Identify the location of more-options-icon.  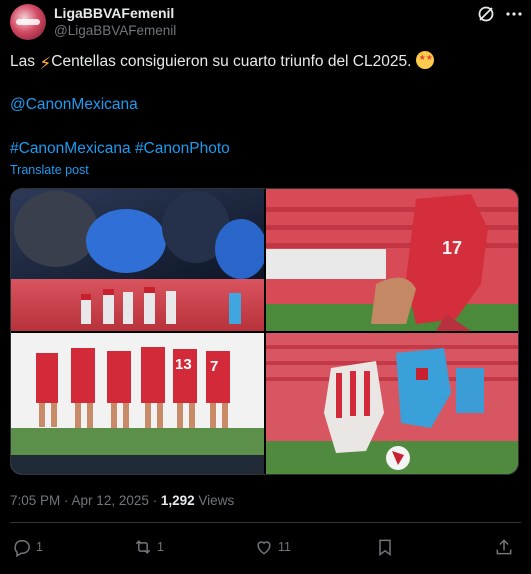
(514, 14).